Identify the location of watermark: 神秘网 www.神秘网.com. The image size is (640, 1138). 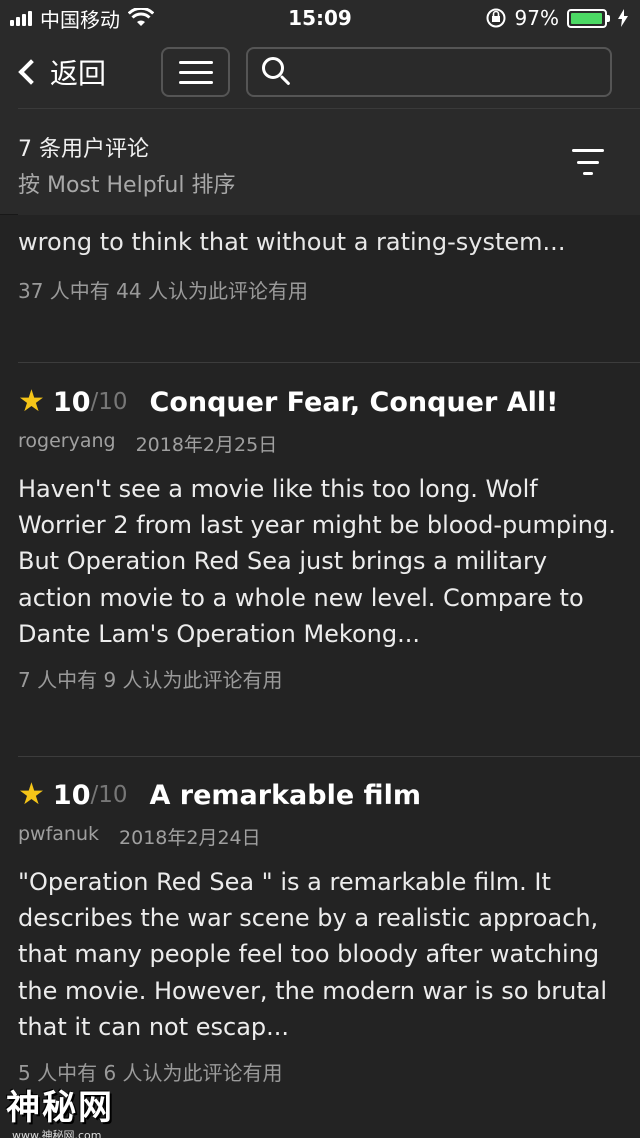
(60, 1109).